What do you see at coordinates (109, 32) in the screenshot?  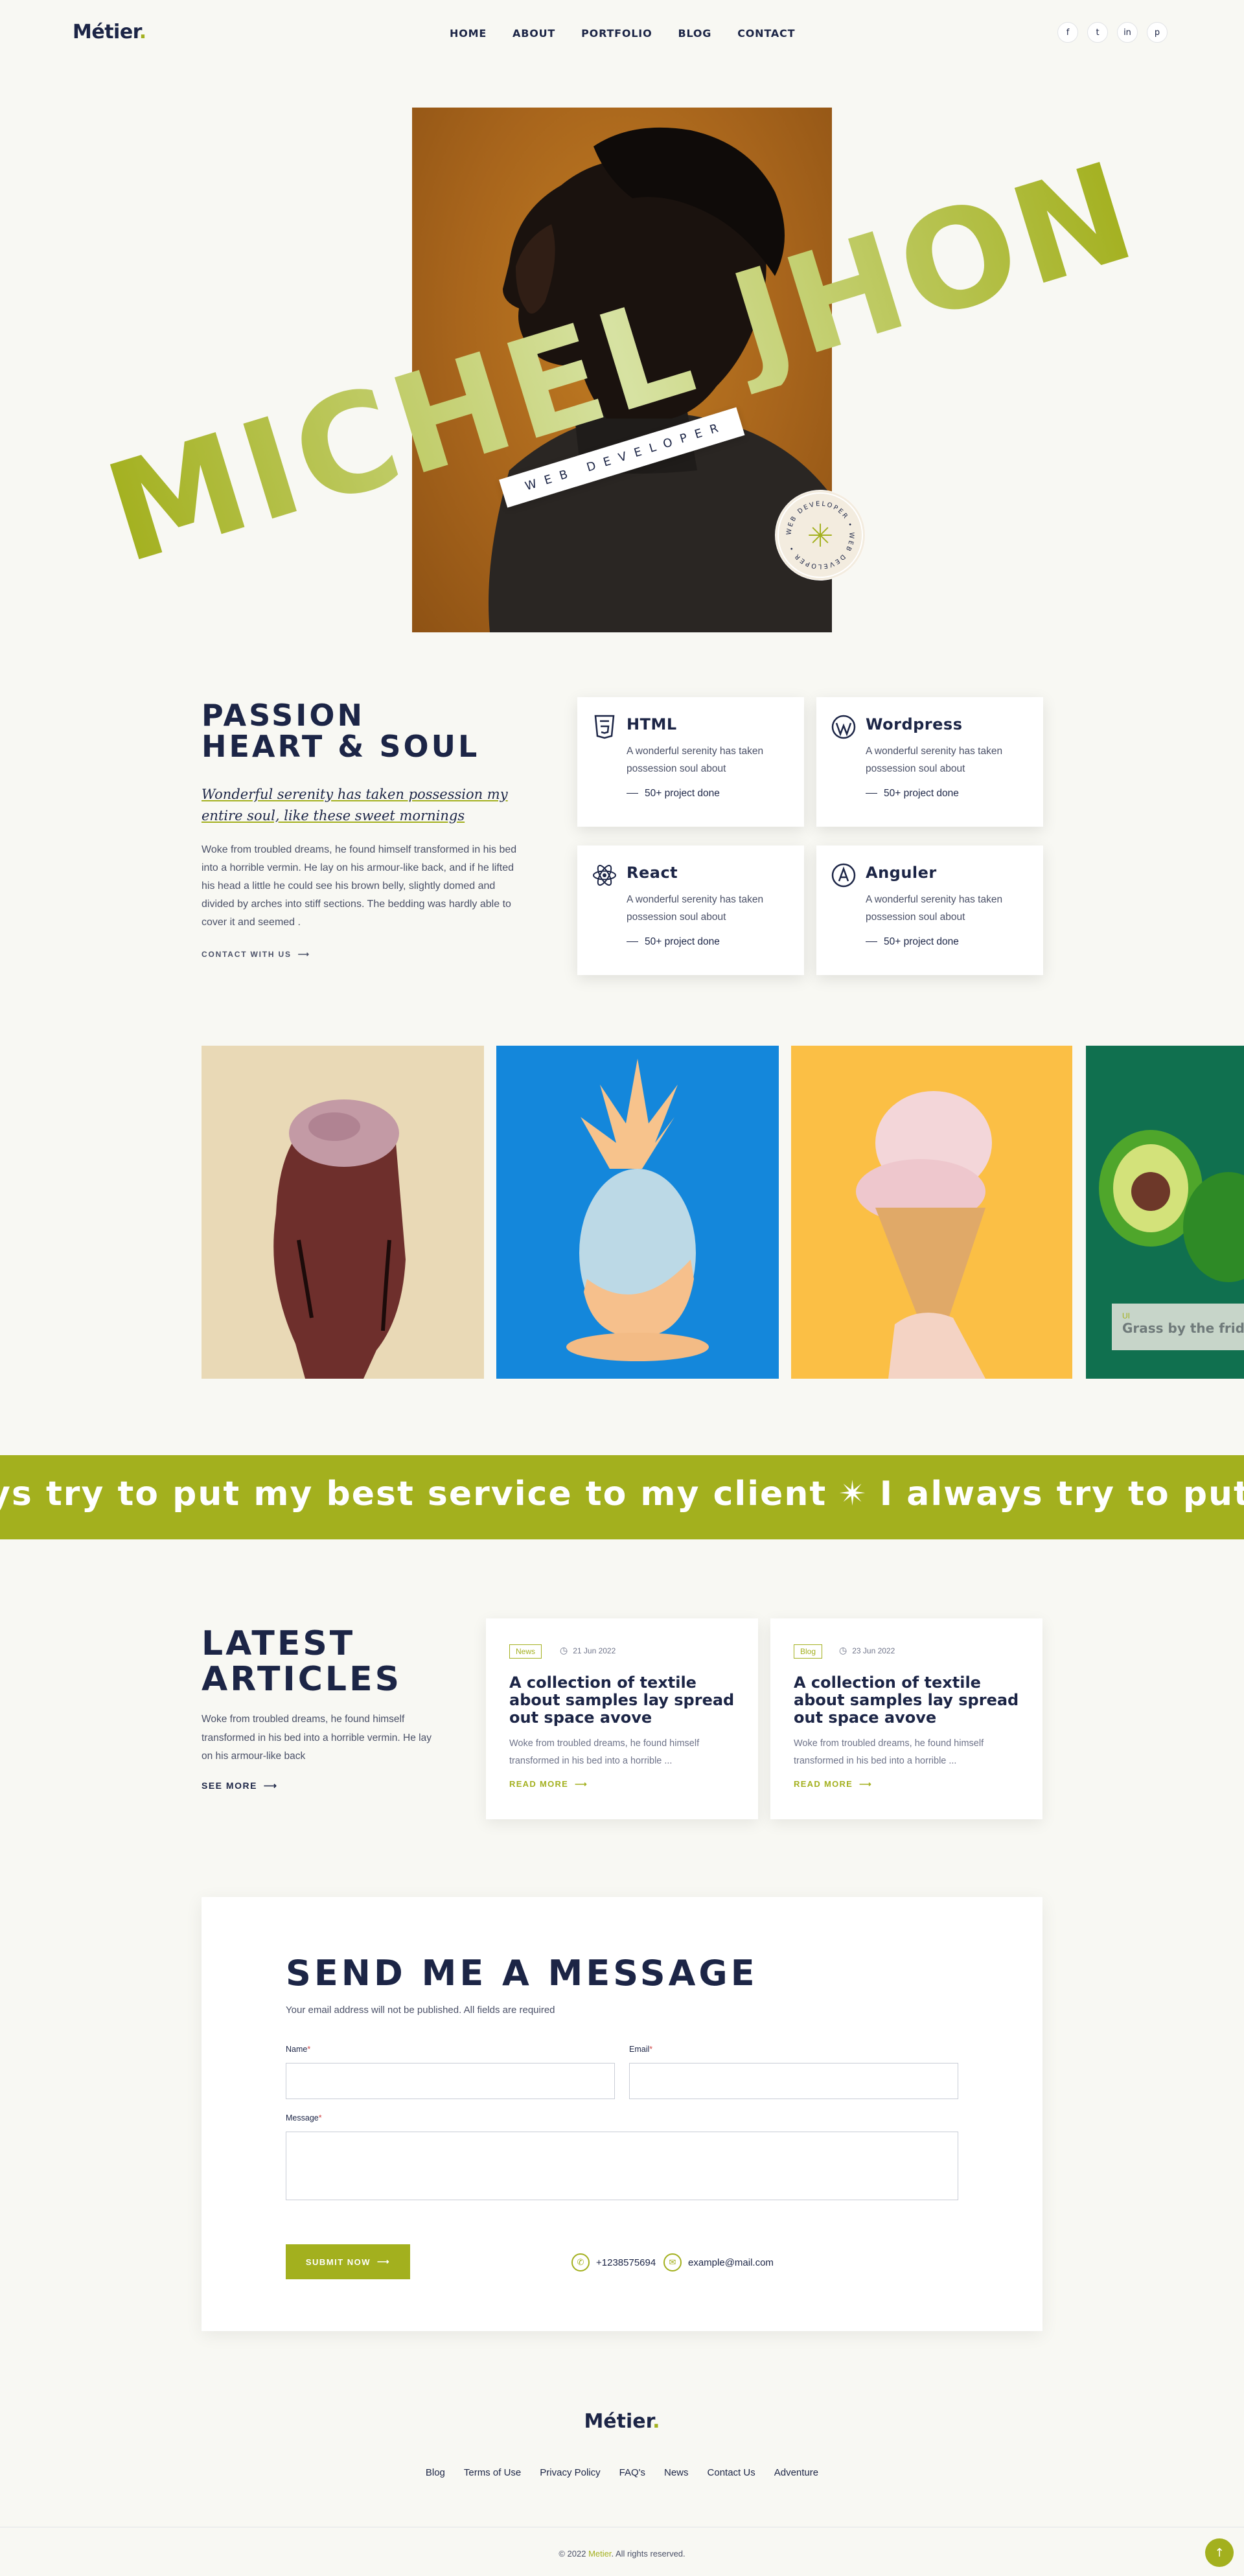 I see `site-logo: Métier.` at bounding box center [109, 32].